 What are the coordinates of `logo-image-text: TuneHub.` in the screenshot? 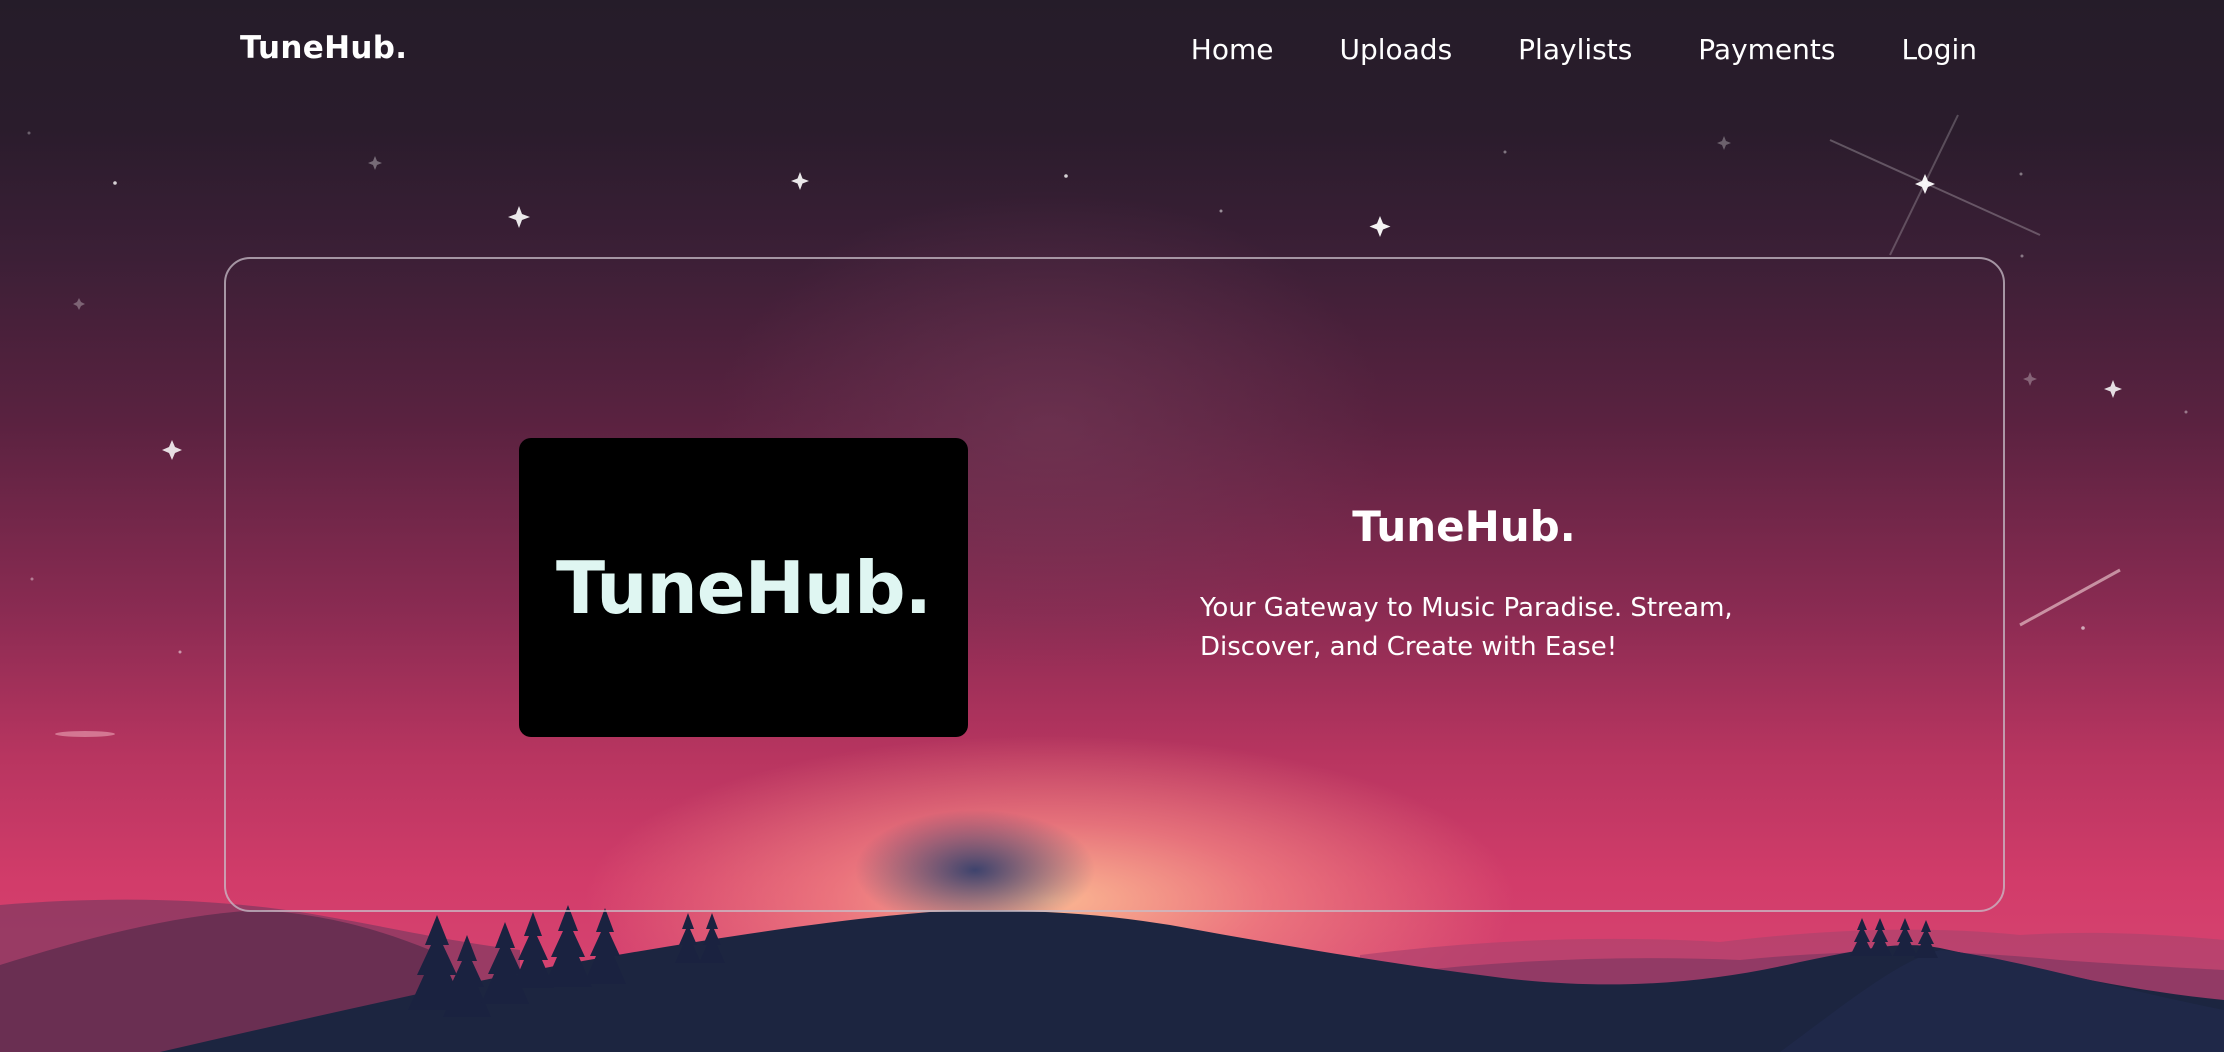 It's located at (744, 587).